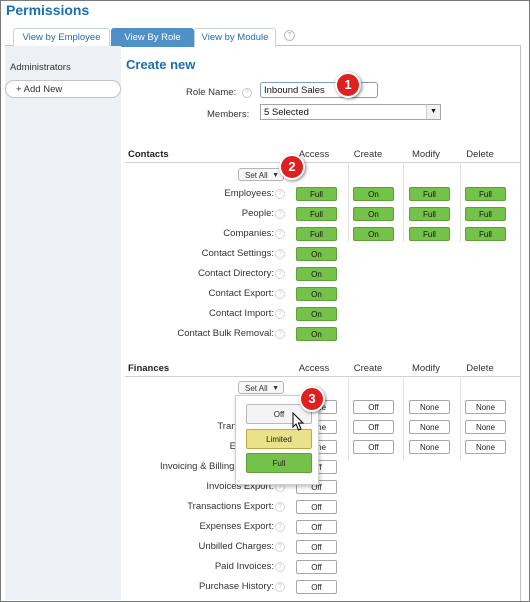 The height and width of the screenshot is (602, 530). Describe the element at coordinates (40, 67) in the screenshot. I see `sidebar-item-administrators: Administrators` at that location.